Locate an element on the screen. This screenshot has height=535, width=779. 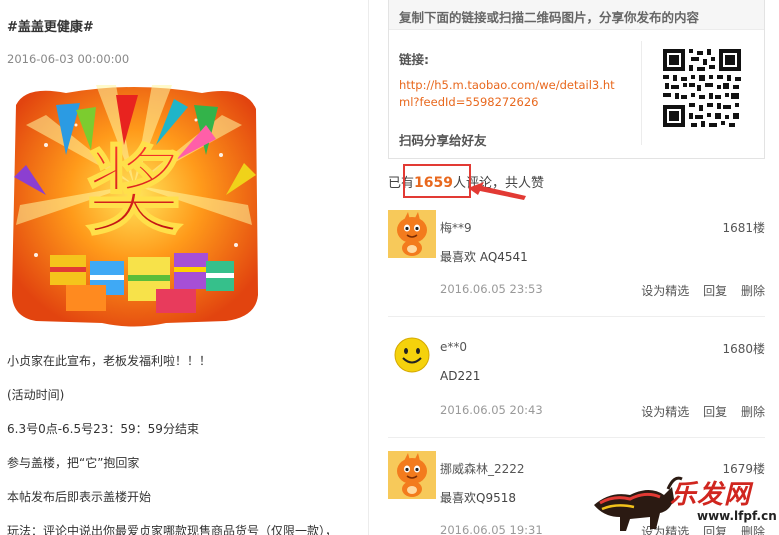
comment-timestamp: 2016.06.05 19:31 is located at coordinates (491, 529).